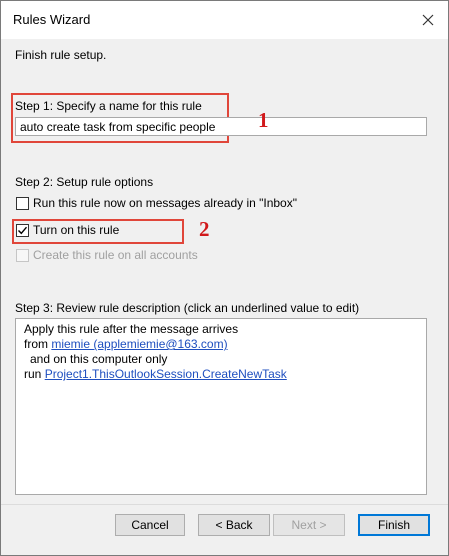 The width and height of the screenshot is (449, 556). I want to click on run-prefix: run, so click(34, 374).